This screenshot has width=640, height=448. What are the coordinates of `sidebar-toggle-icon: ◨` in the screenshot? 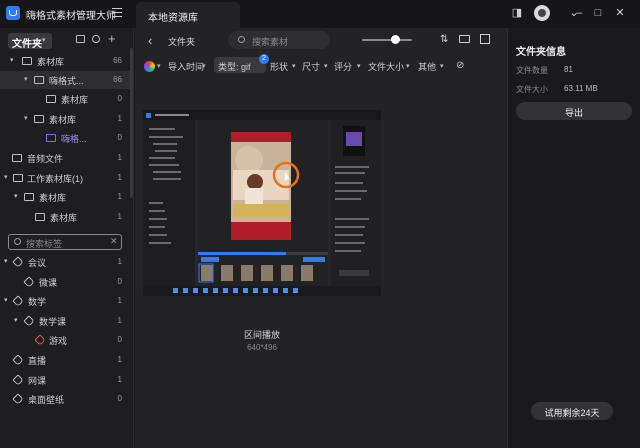 It's located at (517, 13).